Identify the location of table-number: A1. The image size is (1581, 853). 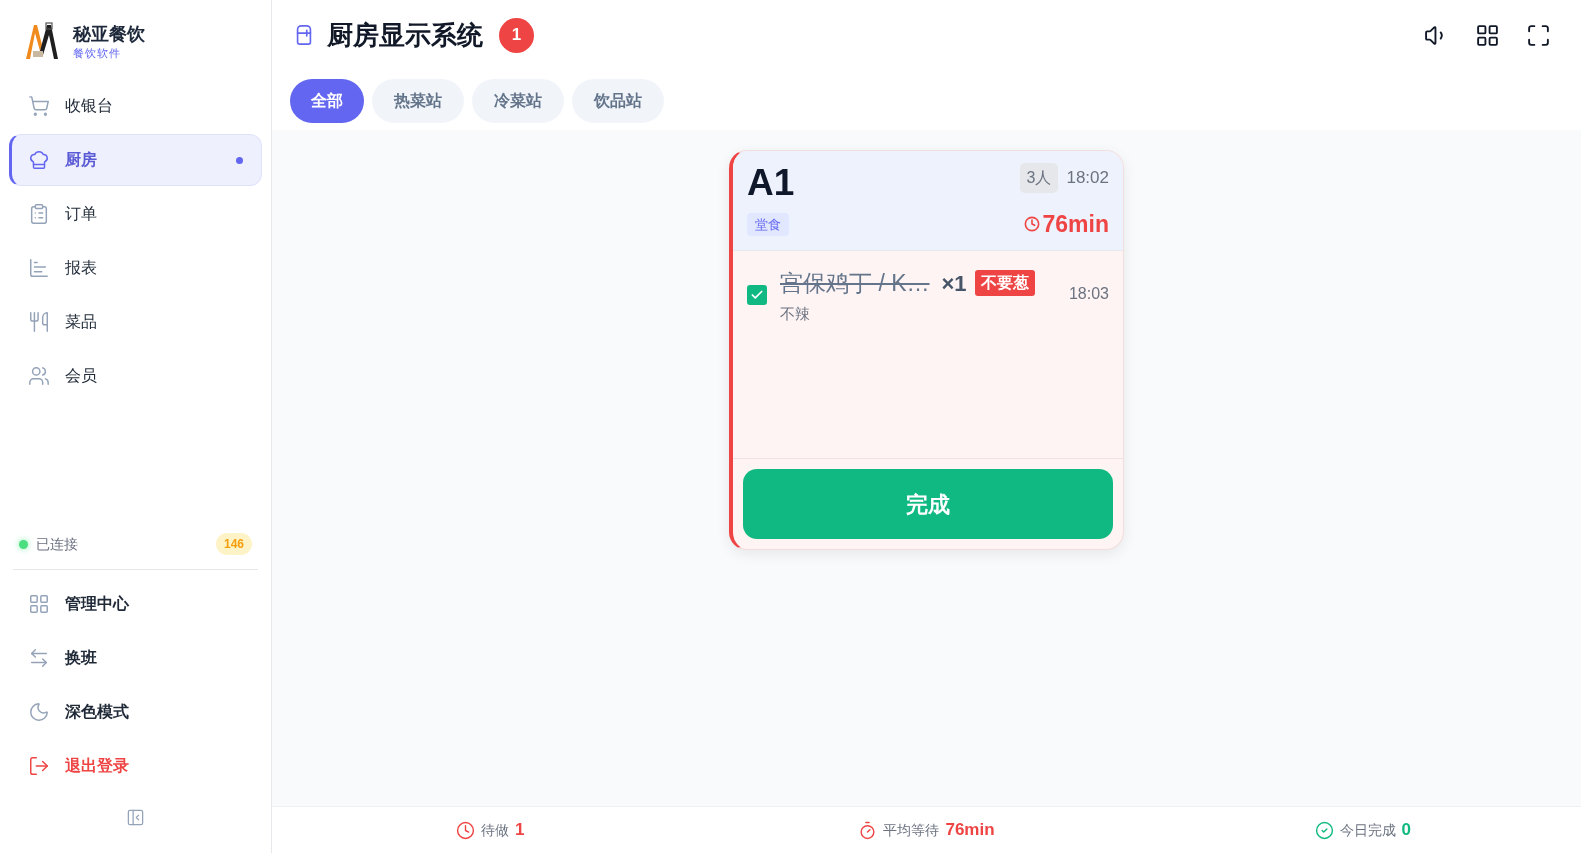
(771, 183).